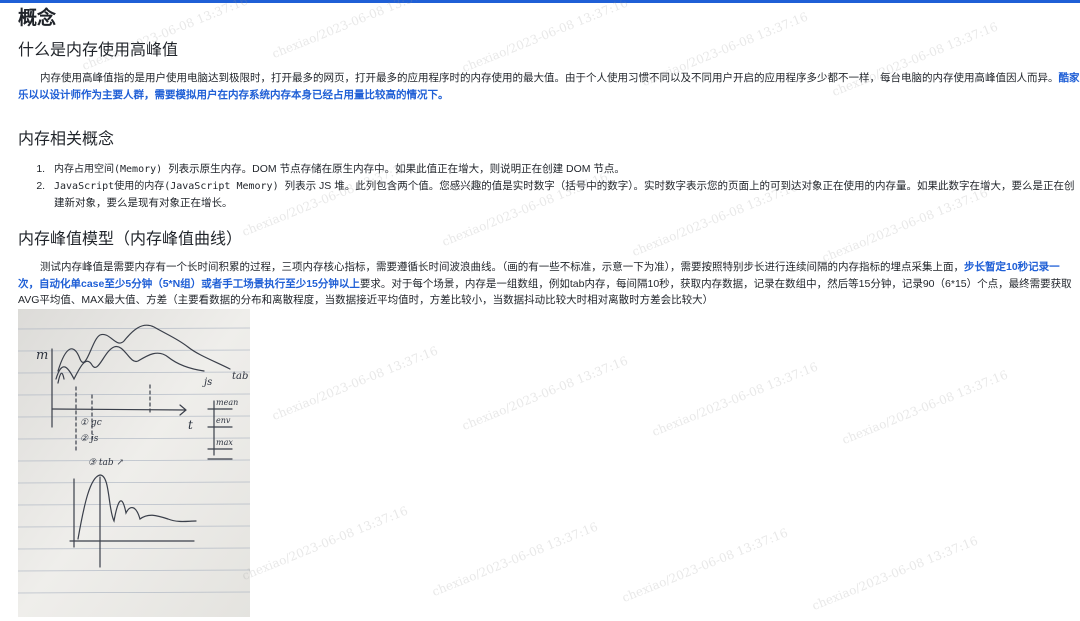  Describe the element at coordinates (130, 239) in the screenshot. I see `heading-peak-model: 内存峰值模型（内存峰值曲线）` at that location.